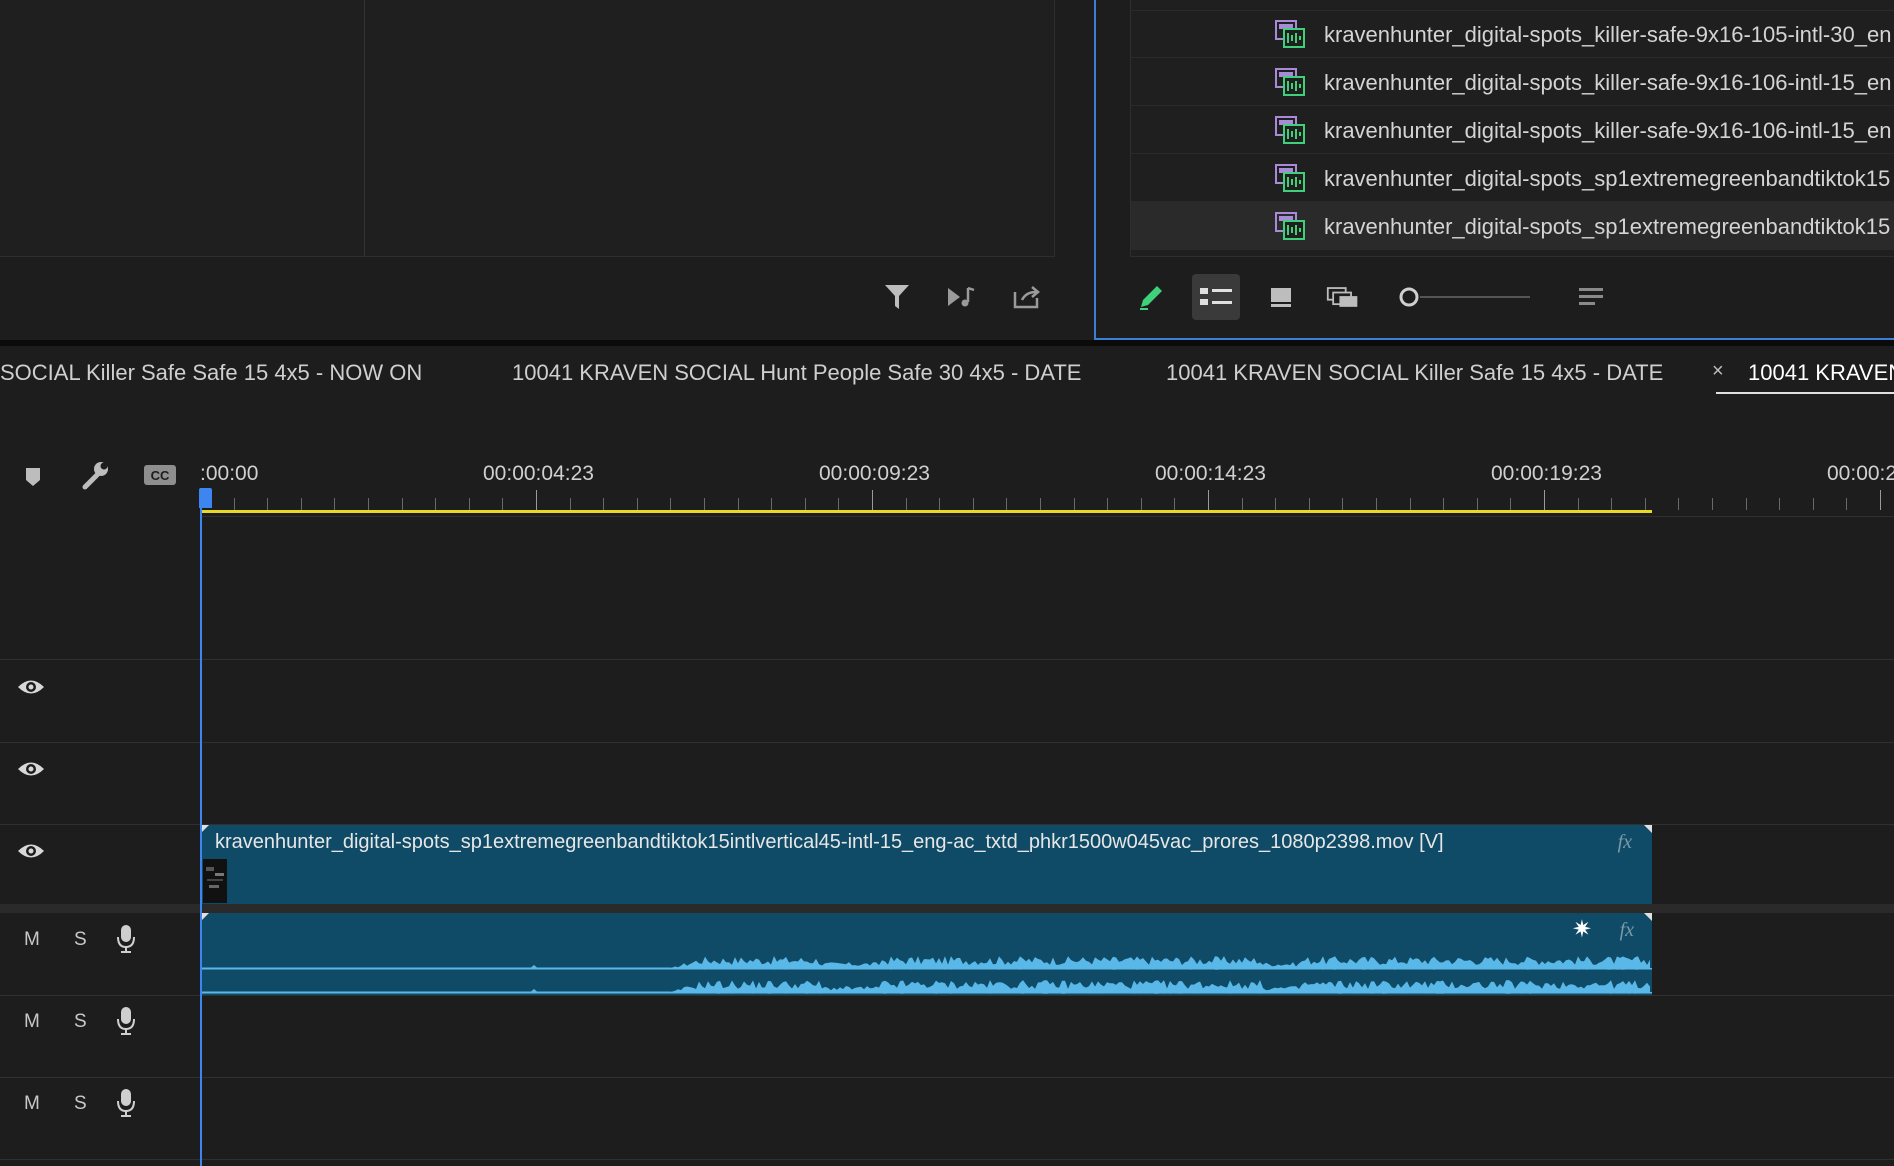 Image resolution: width=1894 pixels, height=1166 pixels. Describe the element at coordinates (1648, 917) in the screenshot. I see `clip-end-marker` at that location.